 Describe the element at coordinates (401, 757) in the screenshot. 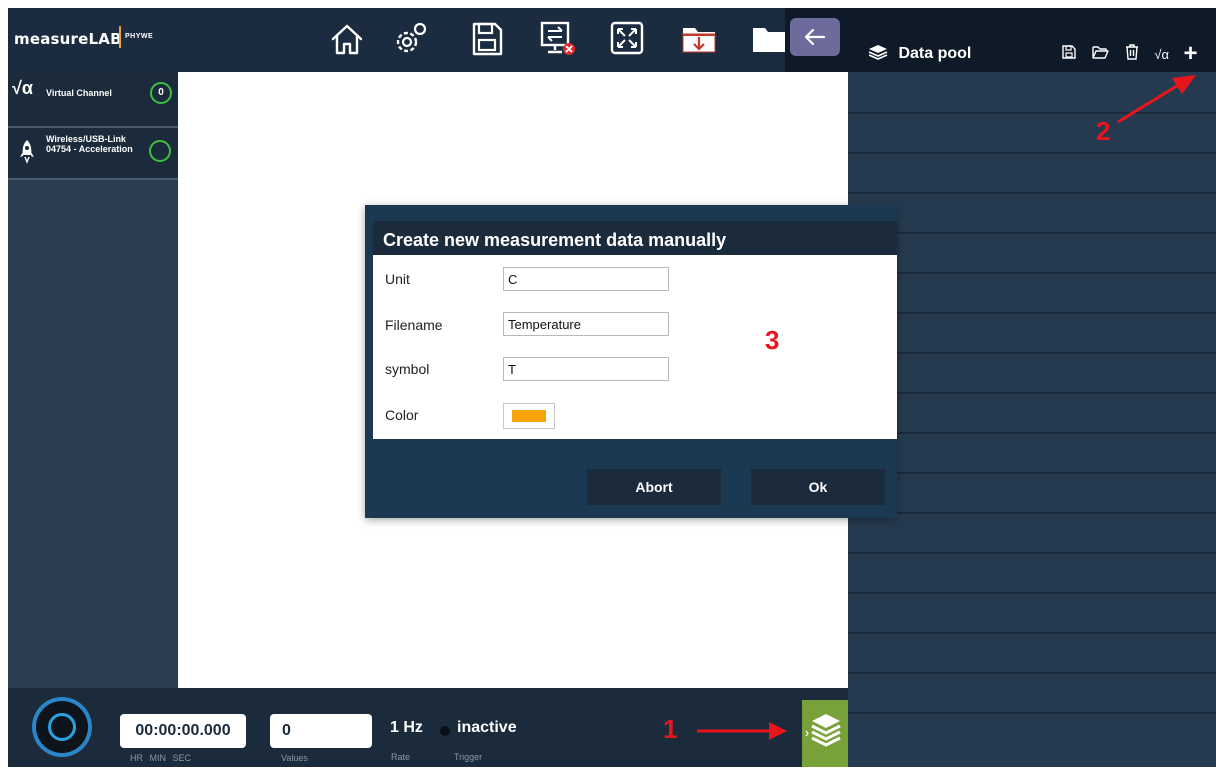

I see `rate-label: Rate` at that location.